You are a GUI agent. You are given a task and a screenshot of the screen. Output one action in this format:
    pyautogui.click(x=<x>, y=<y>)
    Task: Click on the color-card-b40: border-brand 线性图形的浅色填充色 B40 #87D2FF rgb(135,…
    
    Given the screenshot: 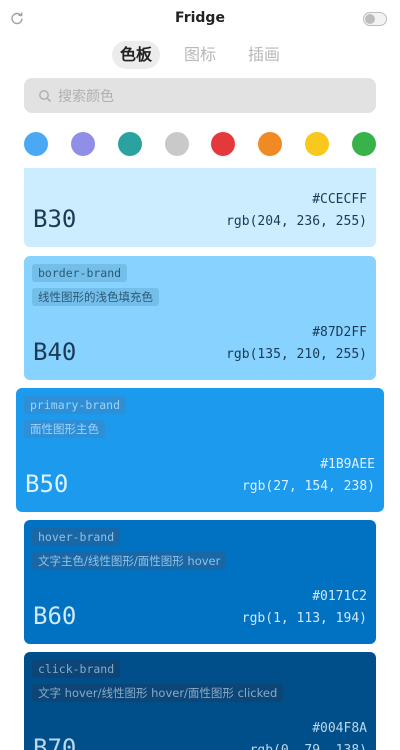 What is the action you would take?
    pyautogui.click(x=200, y=318)
    